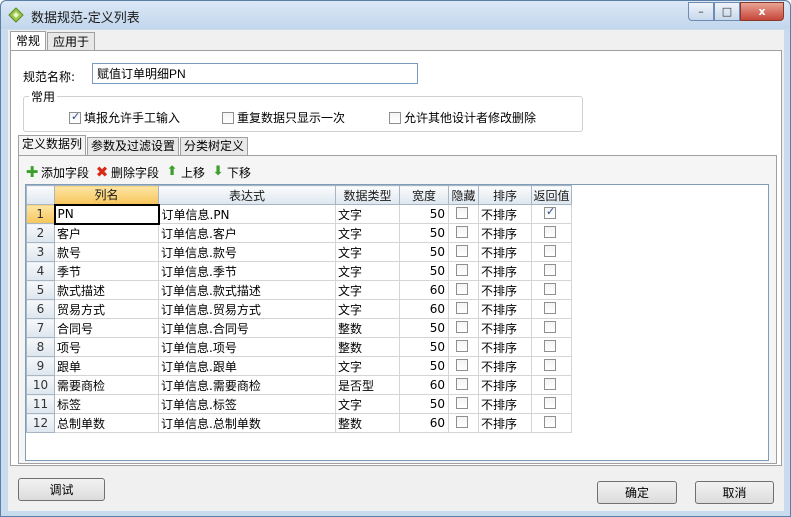 The height and width of the screenshot is (517, 791). Describe the element at coordinates (52, 145) in the screenshot. I see `tab-define-columns: 定义数据列` at that location.